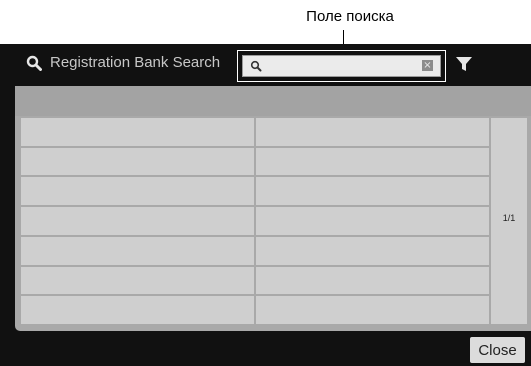 The image size is (531, 366). I want to click on panel-header: Registration Bank Search ×, so click(265, 64).